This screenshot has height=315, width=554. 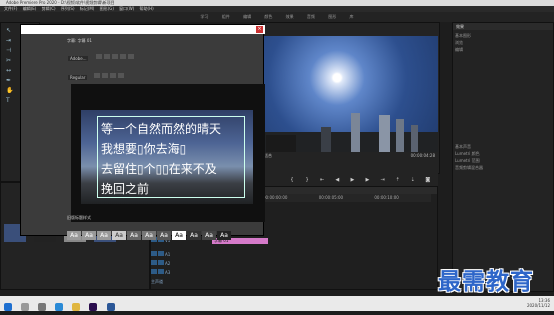 I want to click on ruler-tick: 00:00:10:00, so click(x=386, y=197).